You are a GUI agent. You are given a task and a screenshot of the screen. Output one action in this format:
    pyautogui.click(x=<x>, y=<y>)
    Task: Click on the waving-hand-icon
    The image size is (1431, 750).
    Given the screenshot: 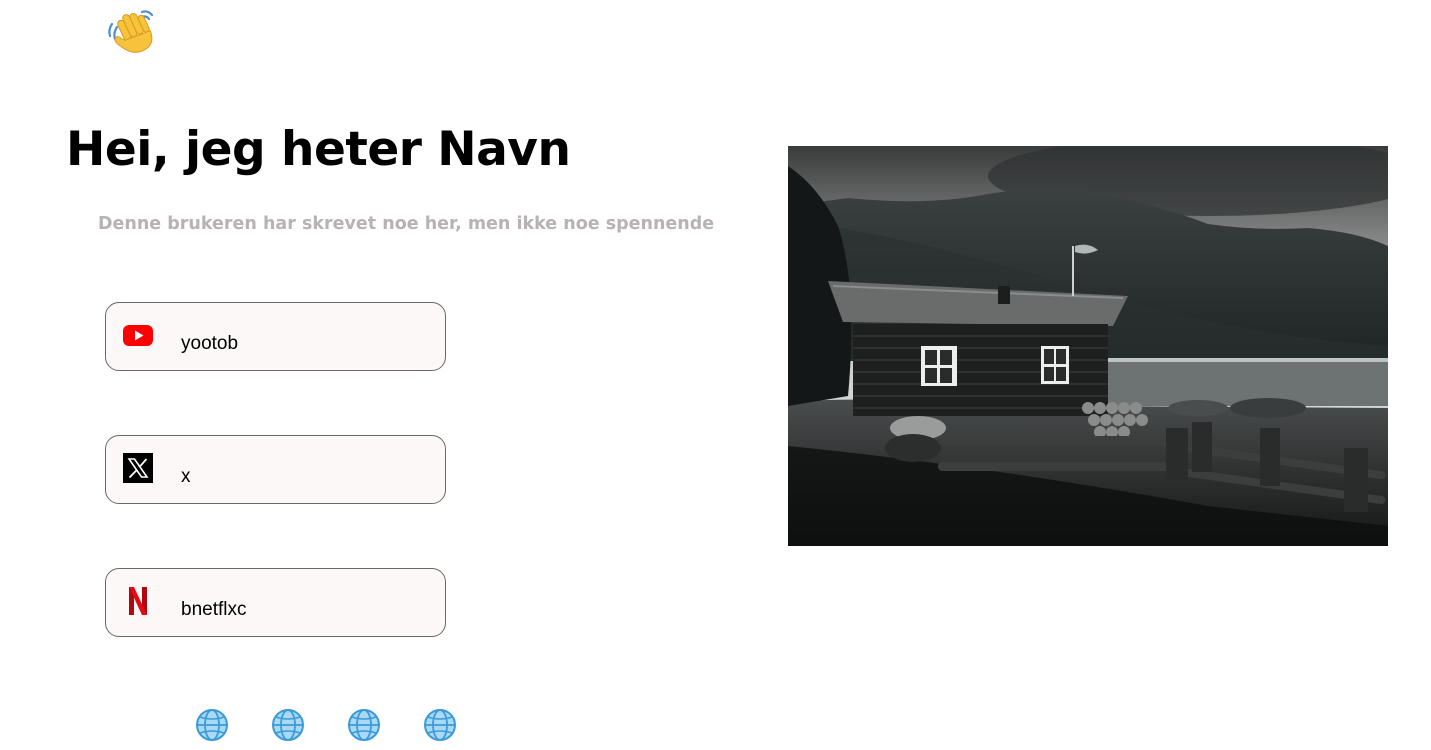 What is the action you would take?
    pyautogui.click(x=131, y=32)
    